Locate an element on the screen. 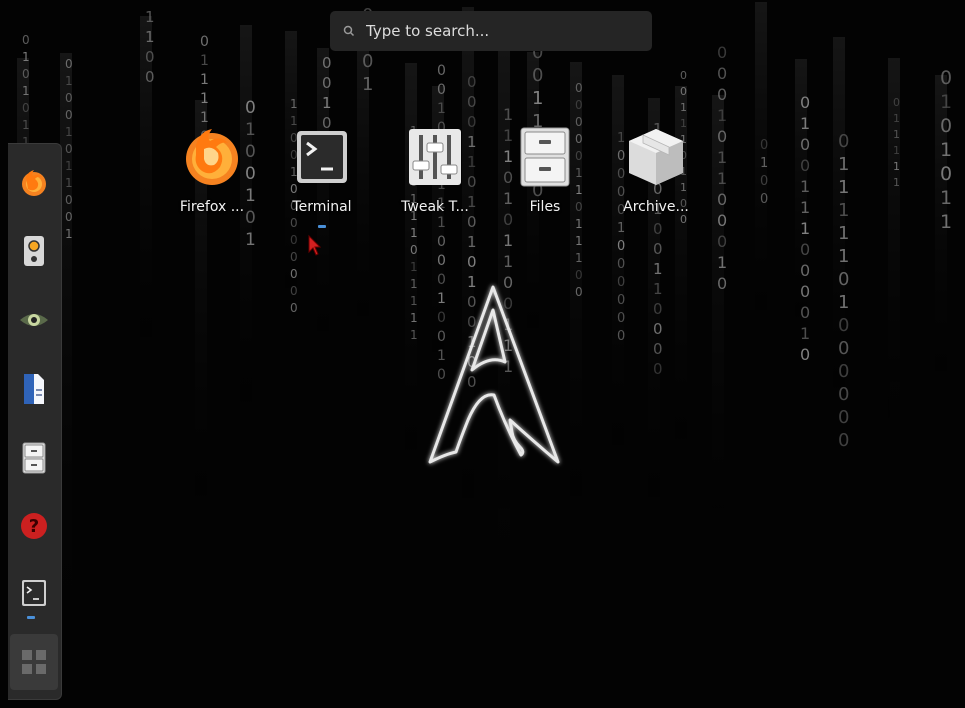 Image resolution: width=965 pixels, height=708 pixels. dock-item-image-viewer is located at coordinates (34, 320).